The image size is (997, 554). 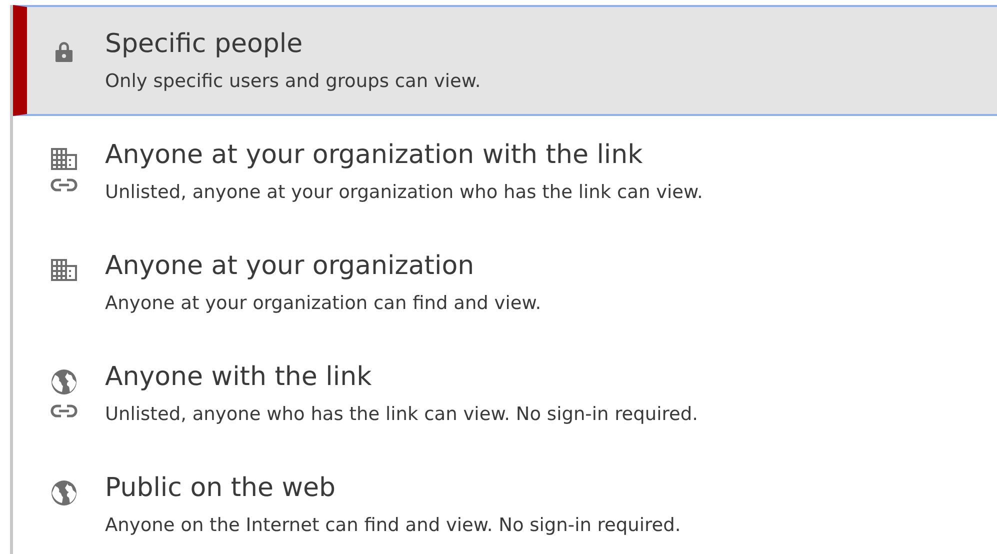 What do you see at coordinates (404, 192) in the screenshot?
I see `option-description: Unlisted, anyone at your organization who has the link can view.` at bounding box center [404, 192].